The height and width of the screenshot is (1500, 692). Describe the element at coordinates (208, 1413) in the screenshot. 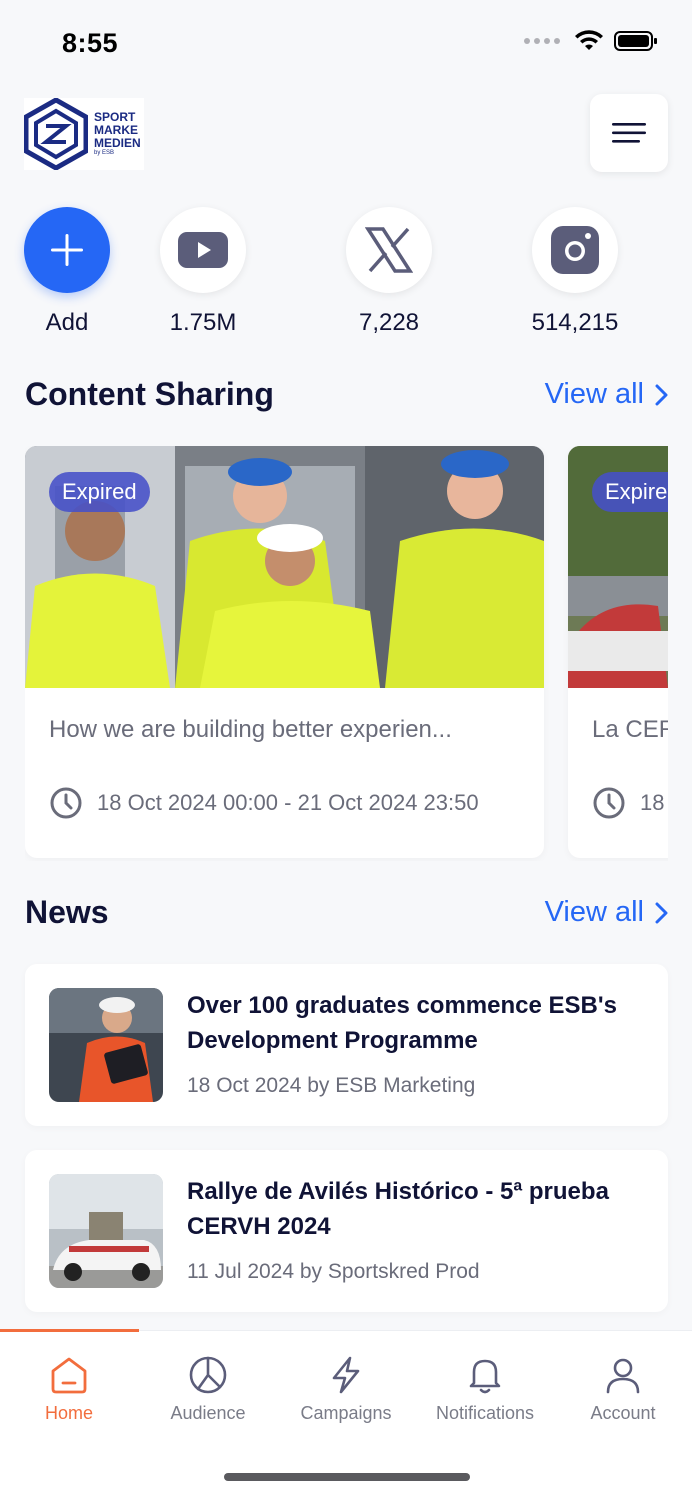

I see `nav-audience-label: Audience` at that location.